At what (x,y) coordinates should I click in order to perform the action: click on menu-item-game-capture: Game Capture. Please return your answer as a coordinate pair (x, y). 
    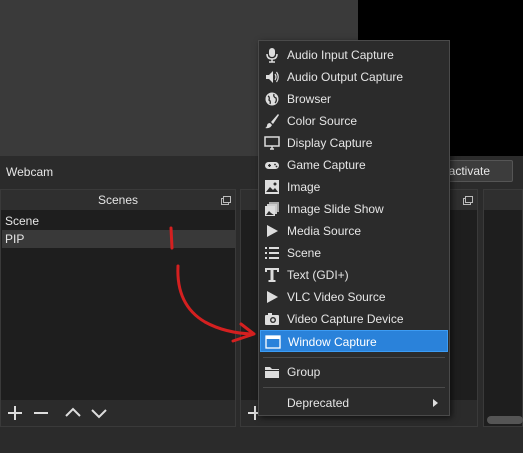
    Looking at the image, I should click on (354, 165).